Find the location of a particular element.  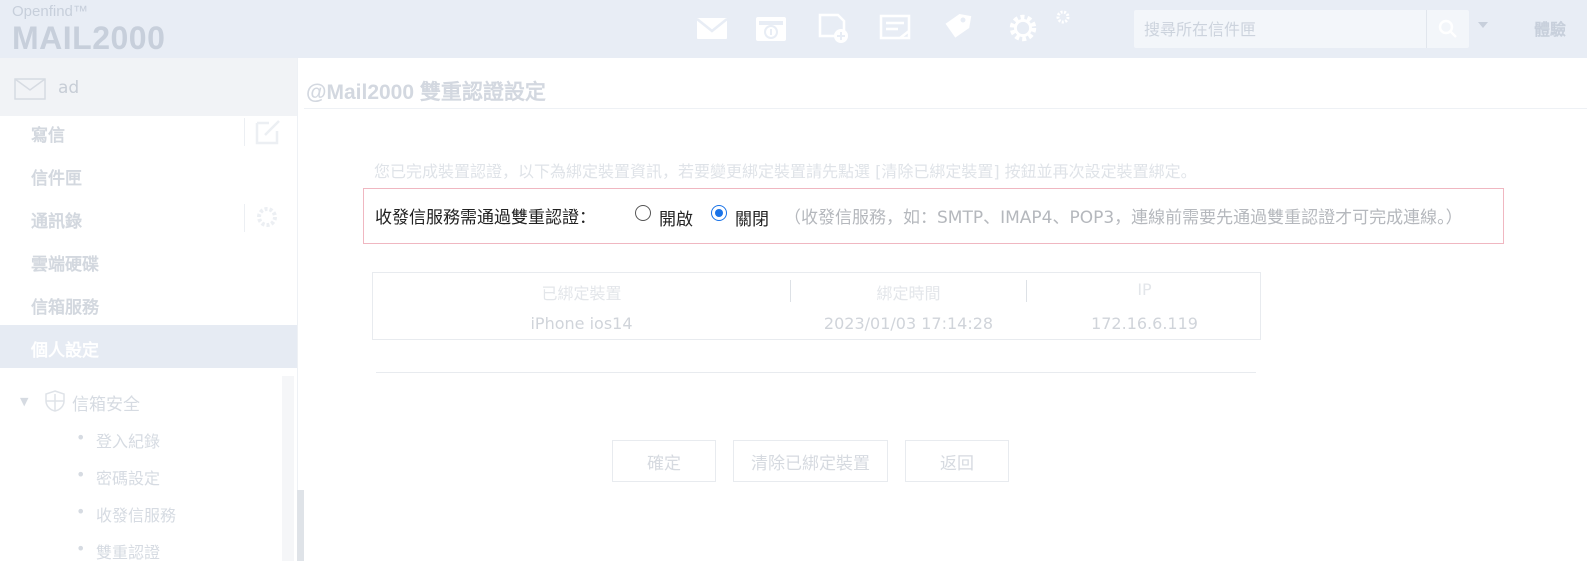

brand-small: Openfind™ is located at coordinates (50, 11).